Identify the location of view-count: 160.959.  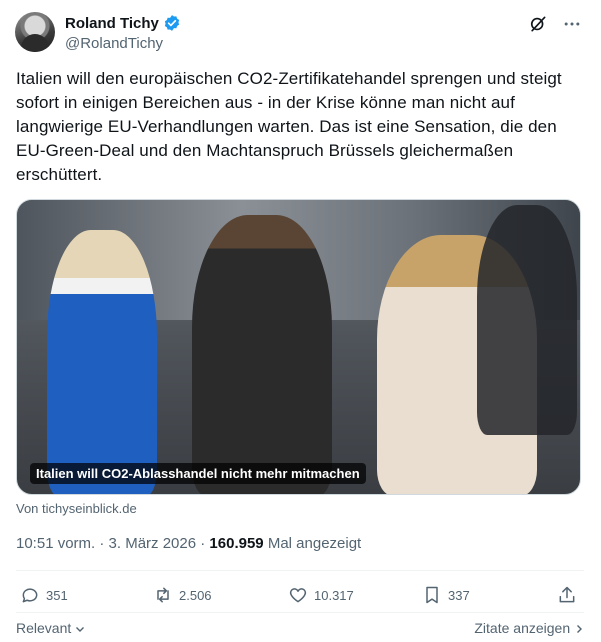
(236, 543).